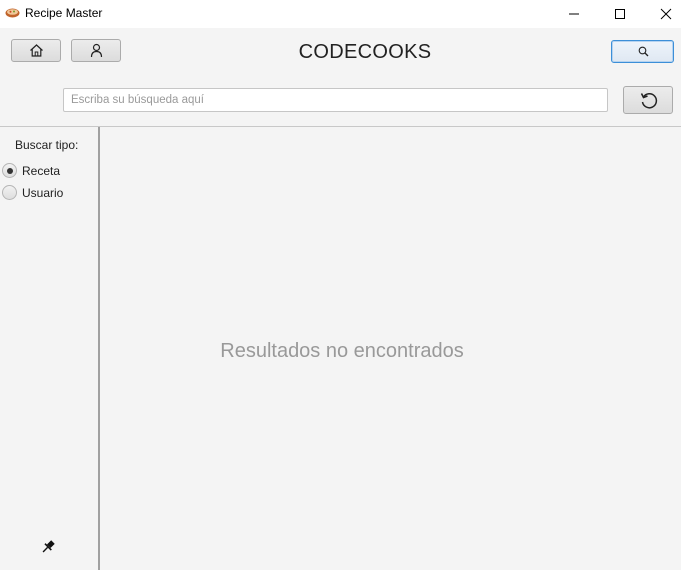 Image resolution: width=681 pixels, height=570 pixels. I want to click on radio-button-usuario, so click(9, 192).